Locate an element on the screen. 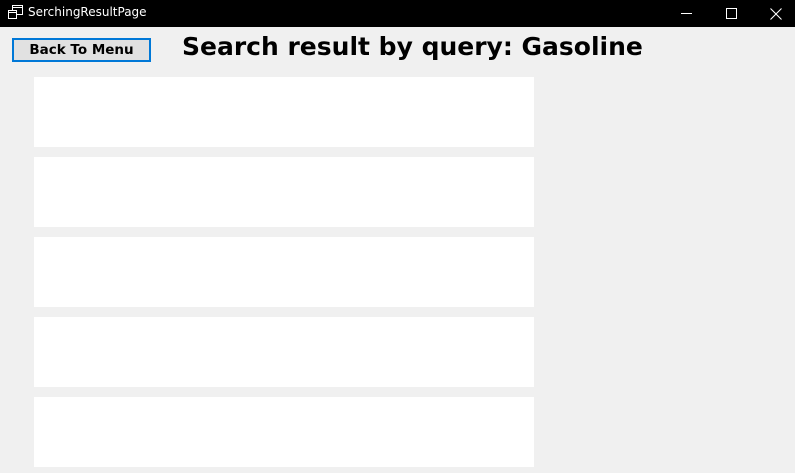 The image size is (795, 473). minimize-button is located at coordinates (686, 13).